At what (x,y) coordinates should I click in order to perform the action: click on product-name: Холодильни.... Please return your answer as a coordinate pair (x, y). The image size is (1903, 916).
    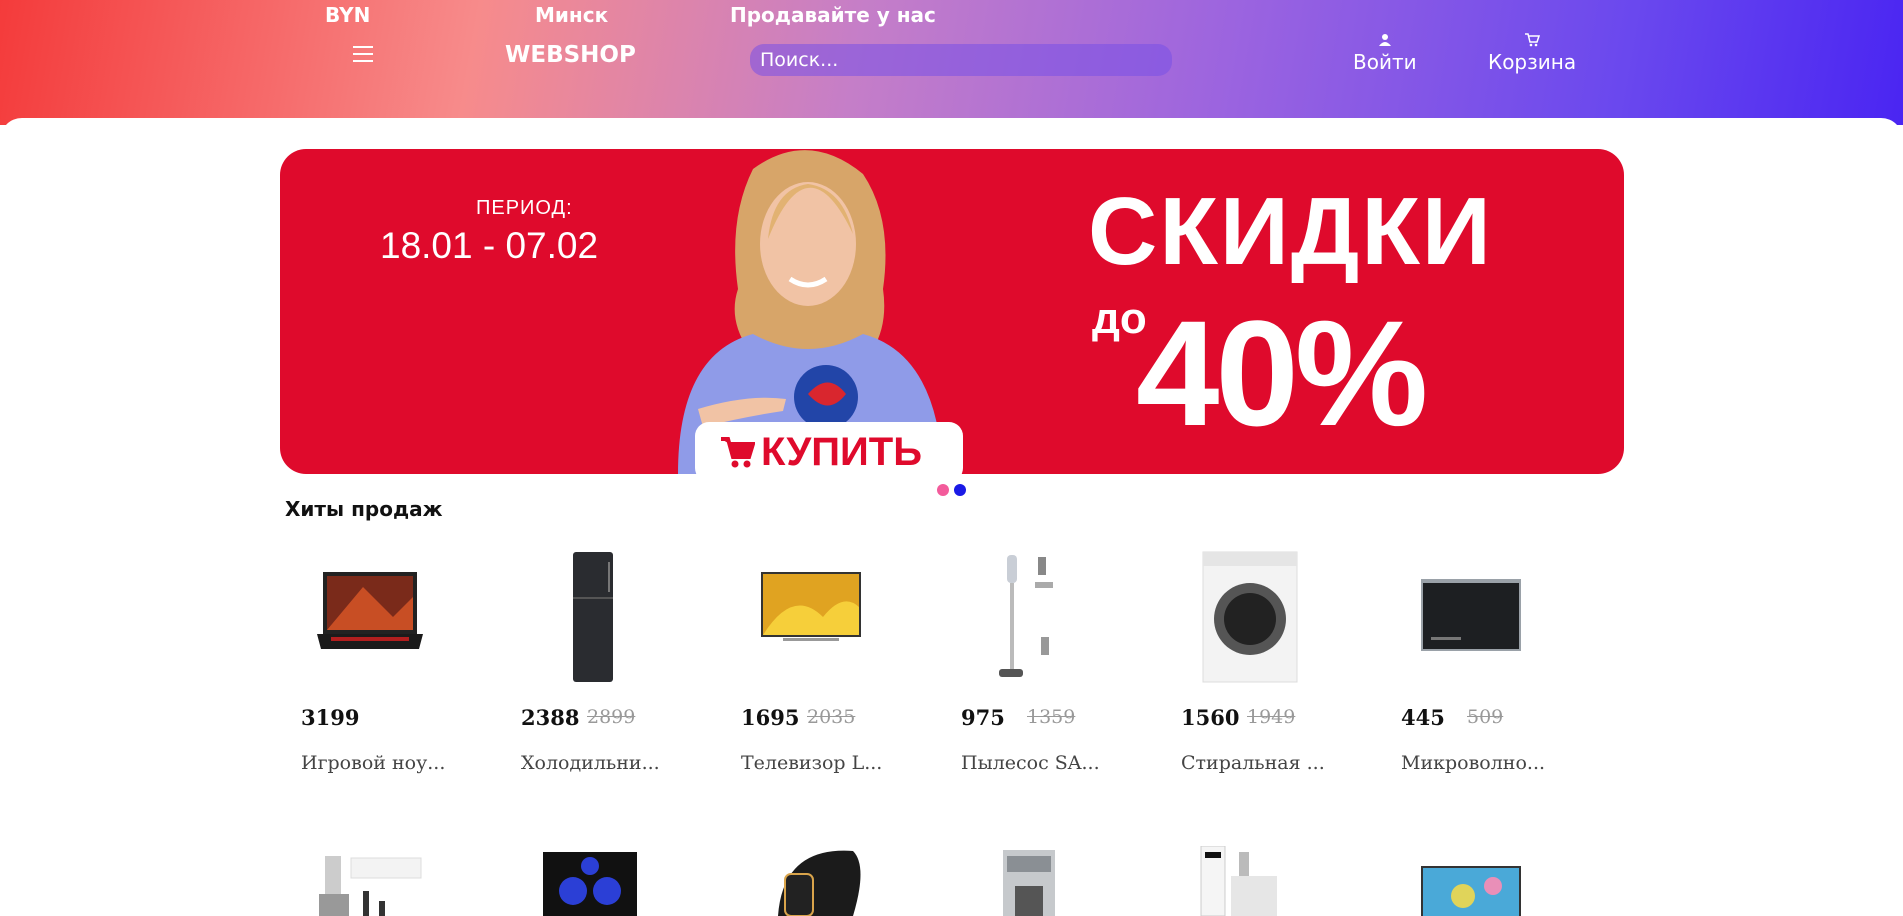
    Looking at the image, I should click on (590, 763).